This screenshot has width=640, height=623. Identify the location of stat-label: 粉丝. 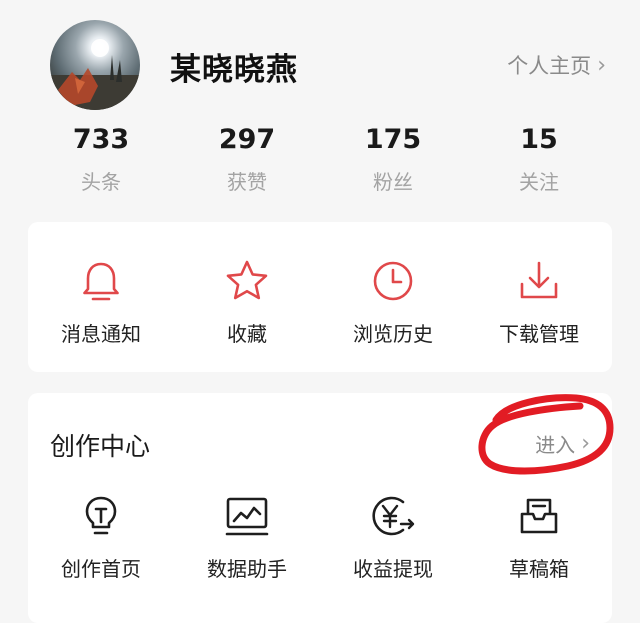
(393, 182).